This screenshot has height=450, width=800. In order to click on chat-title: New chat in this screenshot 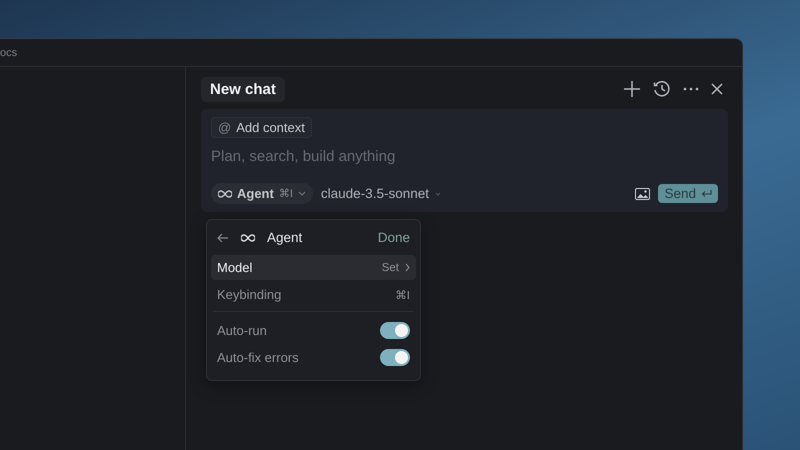, I will do `click(243, 89)`.